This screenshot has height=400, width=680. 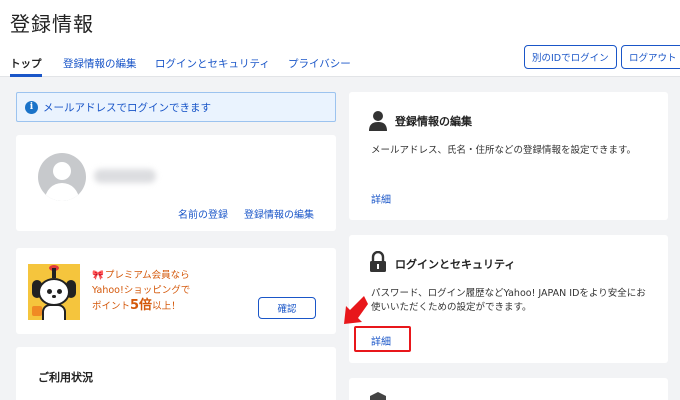 What do you see at coordinates (98, 275) in the screenshot?
I see `ribbon-icon: 🎀` at bounding box center [98, 275].